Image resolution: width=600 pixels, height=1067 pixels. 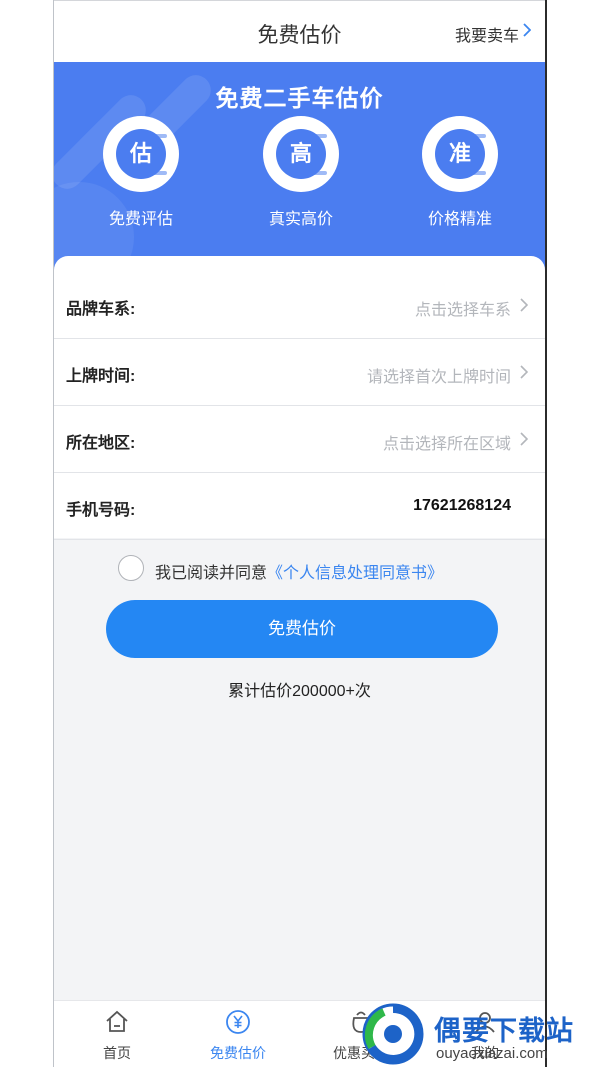 I want to click on tab-home: 首页, so click(x=117, y=1036).